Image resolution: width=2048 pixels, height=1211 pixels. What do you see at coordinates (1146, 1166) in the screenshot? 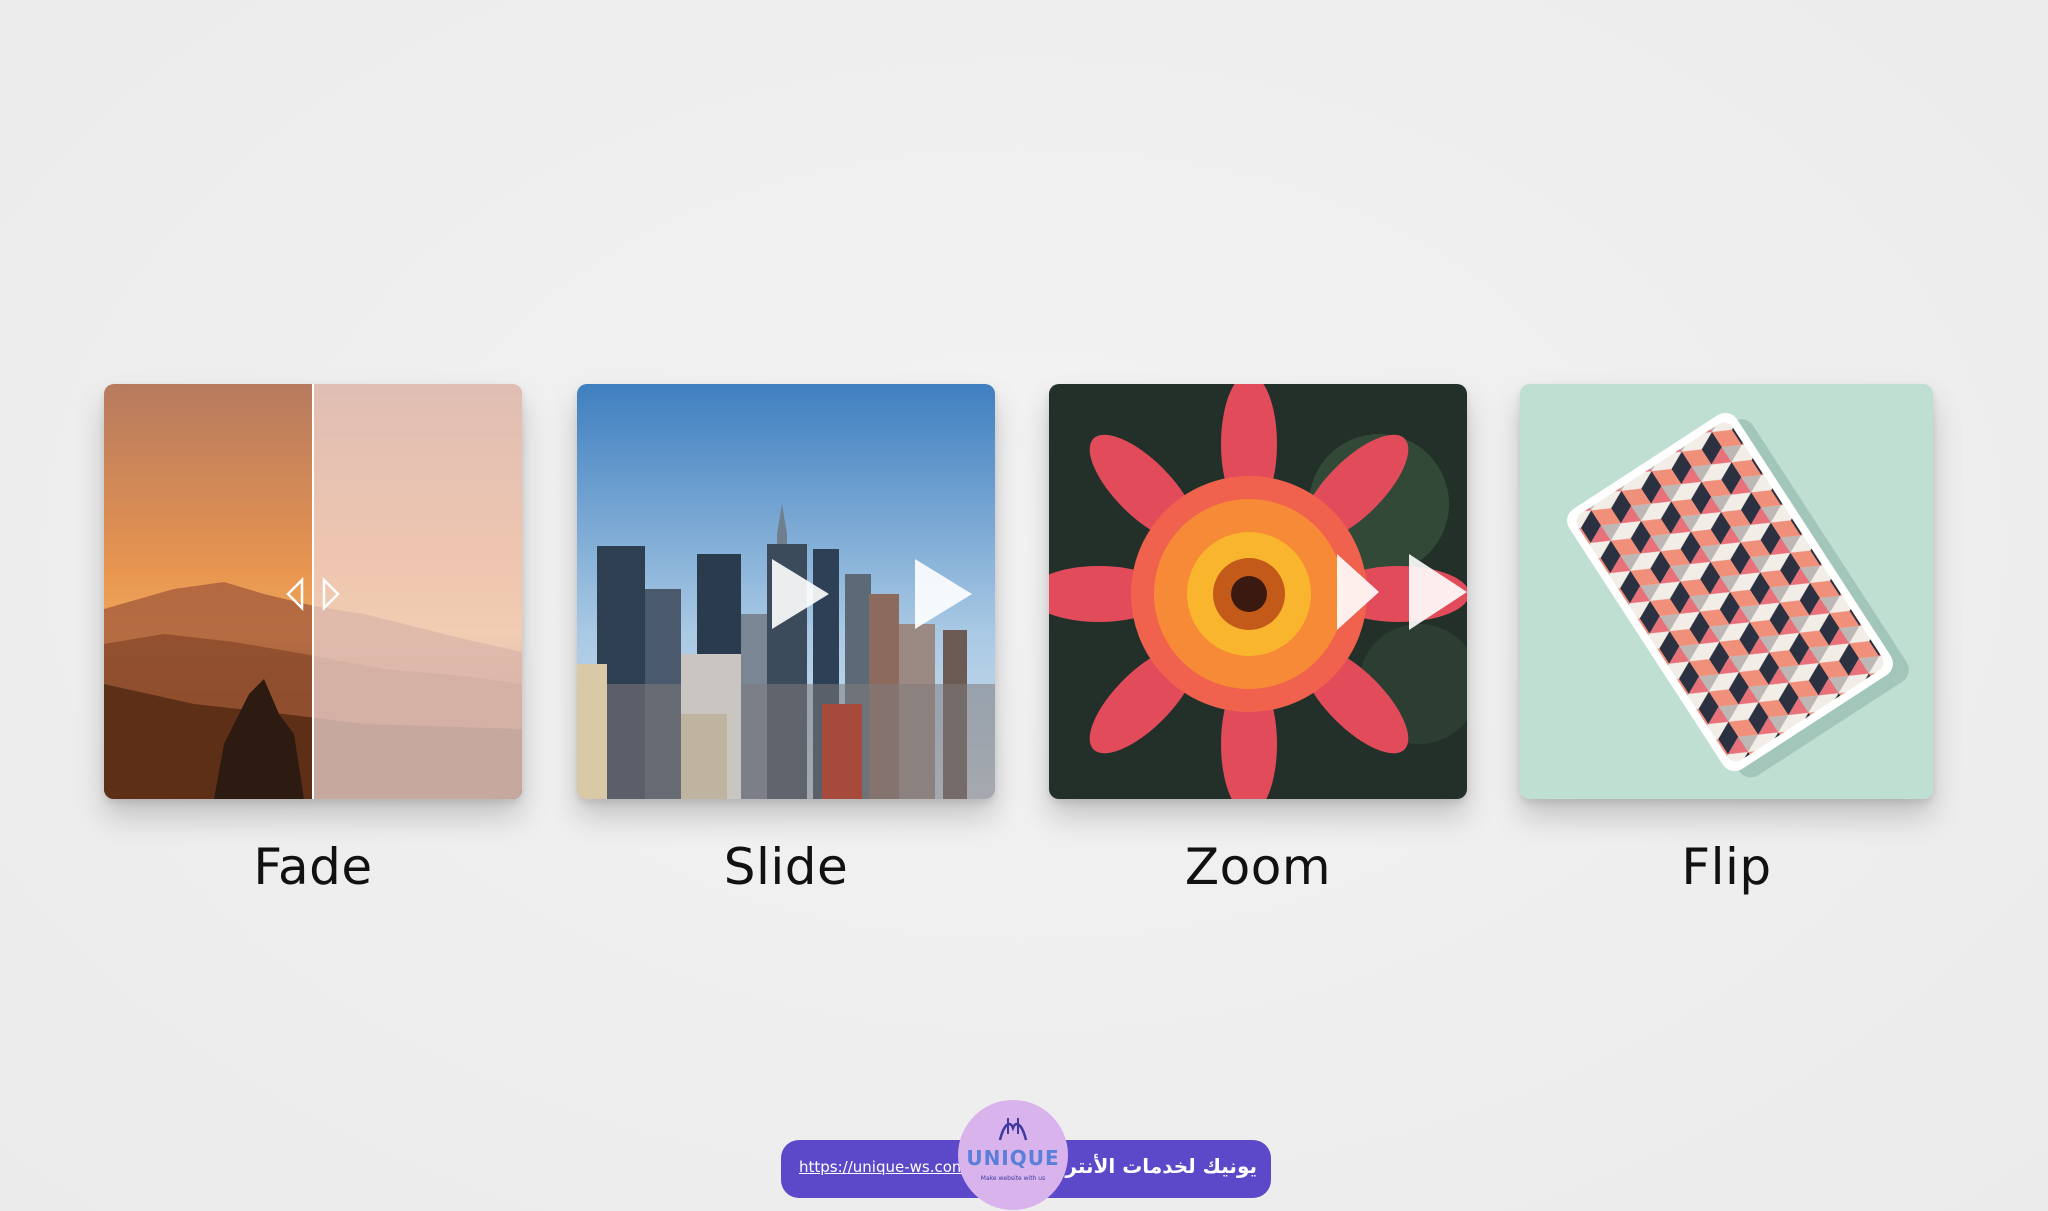
I see `brand-arabic-name: يونيك لخدمات الأنترنت` at bounding box center [1146, 1166].